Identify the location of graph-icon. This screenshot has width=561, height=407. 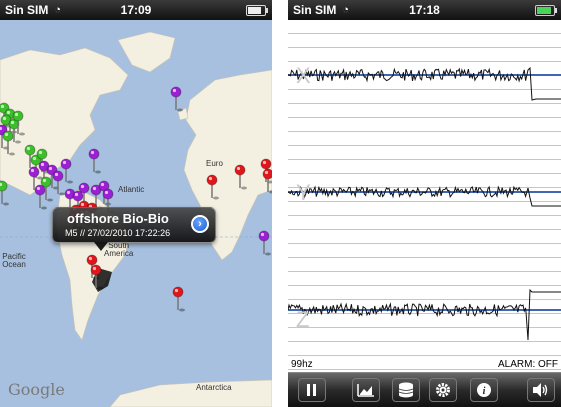
(365, 390).